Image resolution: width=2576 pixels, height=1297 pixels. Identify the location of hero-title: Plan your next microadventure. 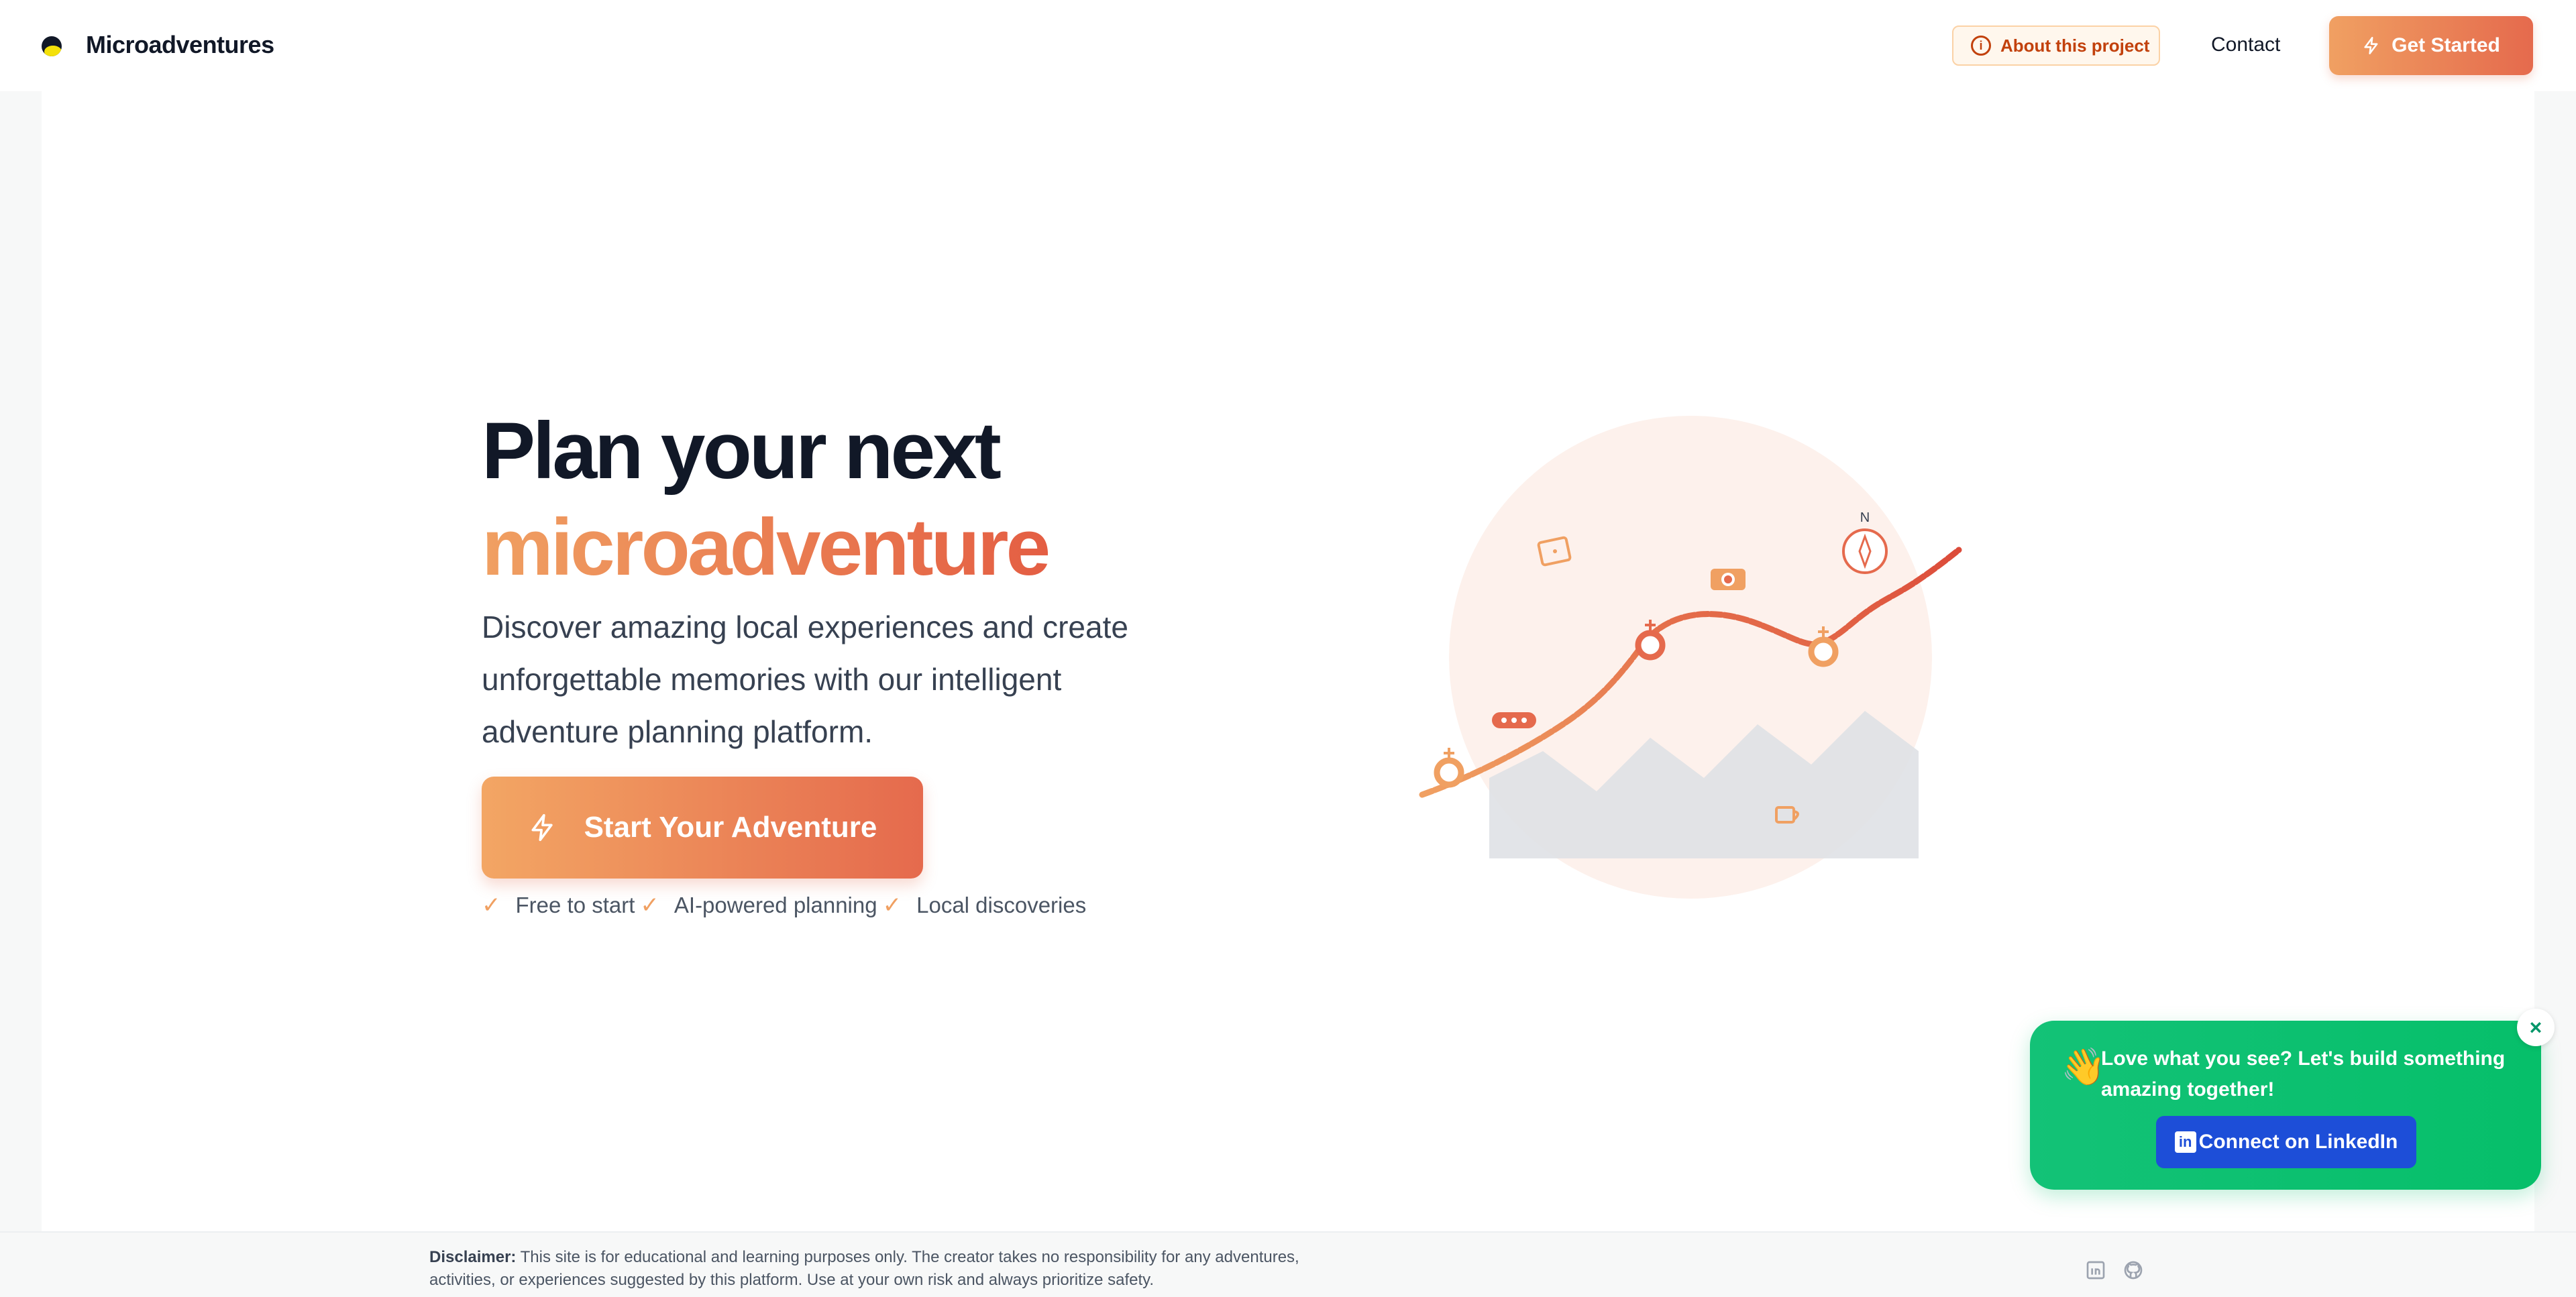
(766, 499).